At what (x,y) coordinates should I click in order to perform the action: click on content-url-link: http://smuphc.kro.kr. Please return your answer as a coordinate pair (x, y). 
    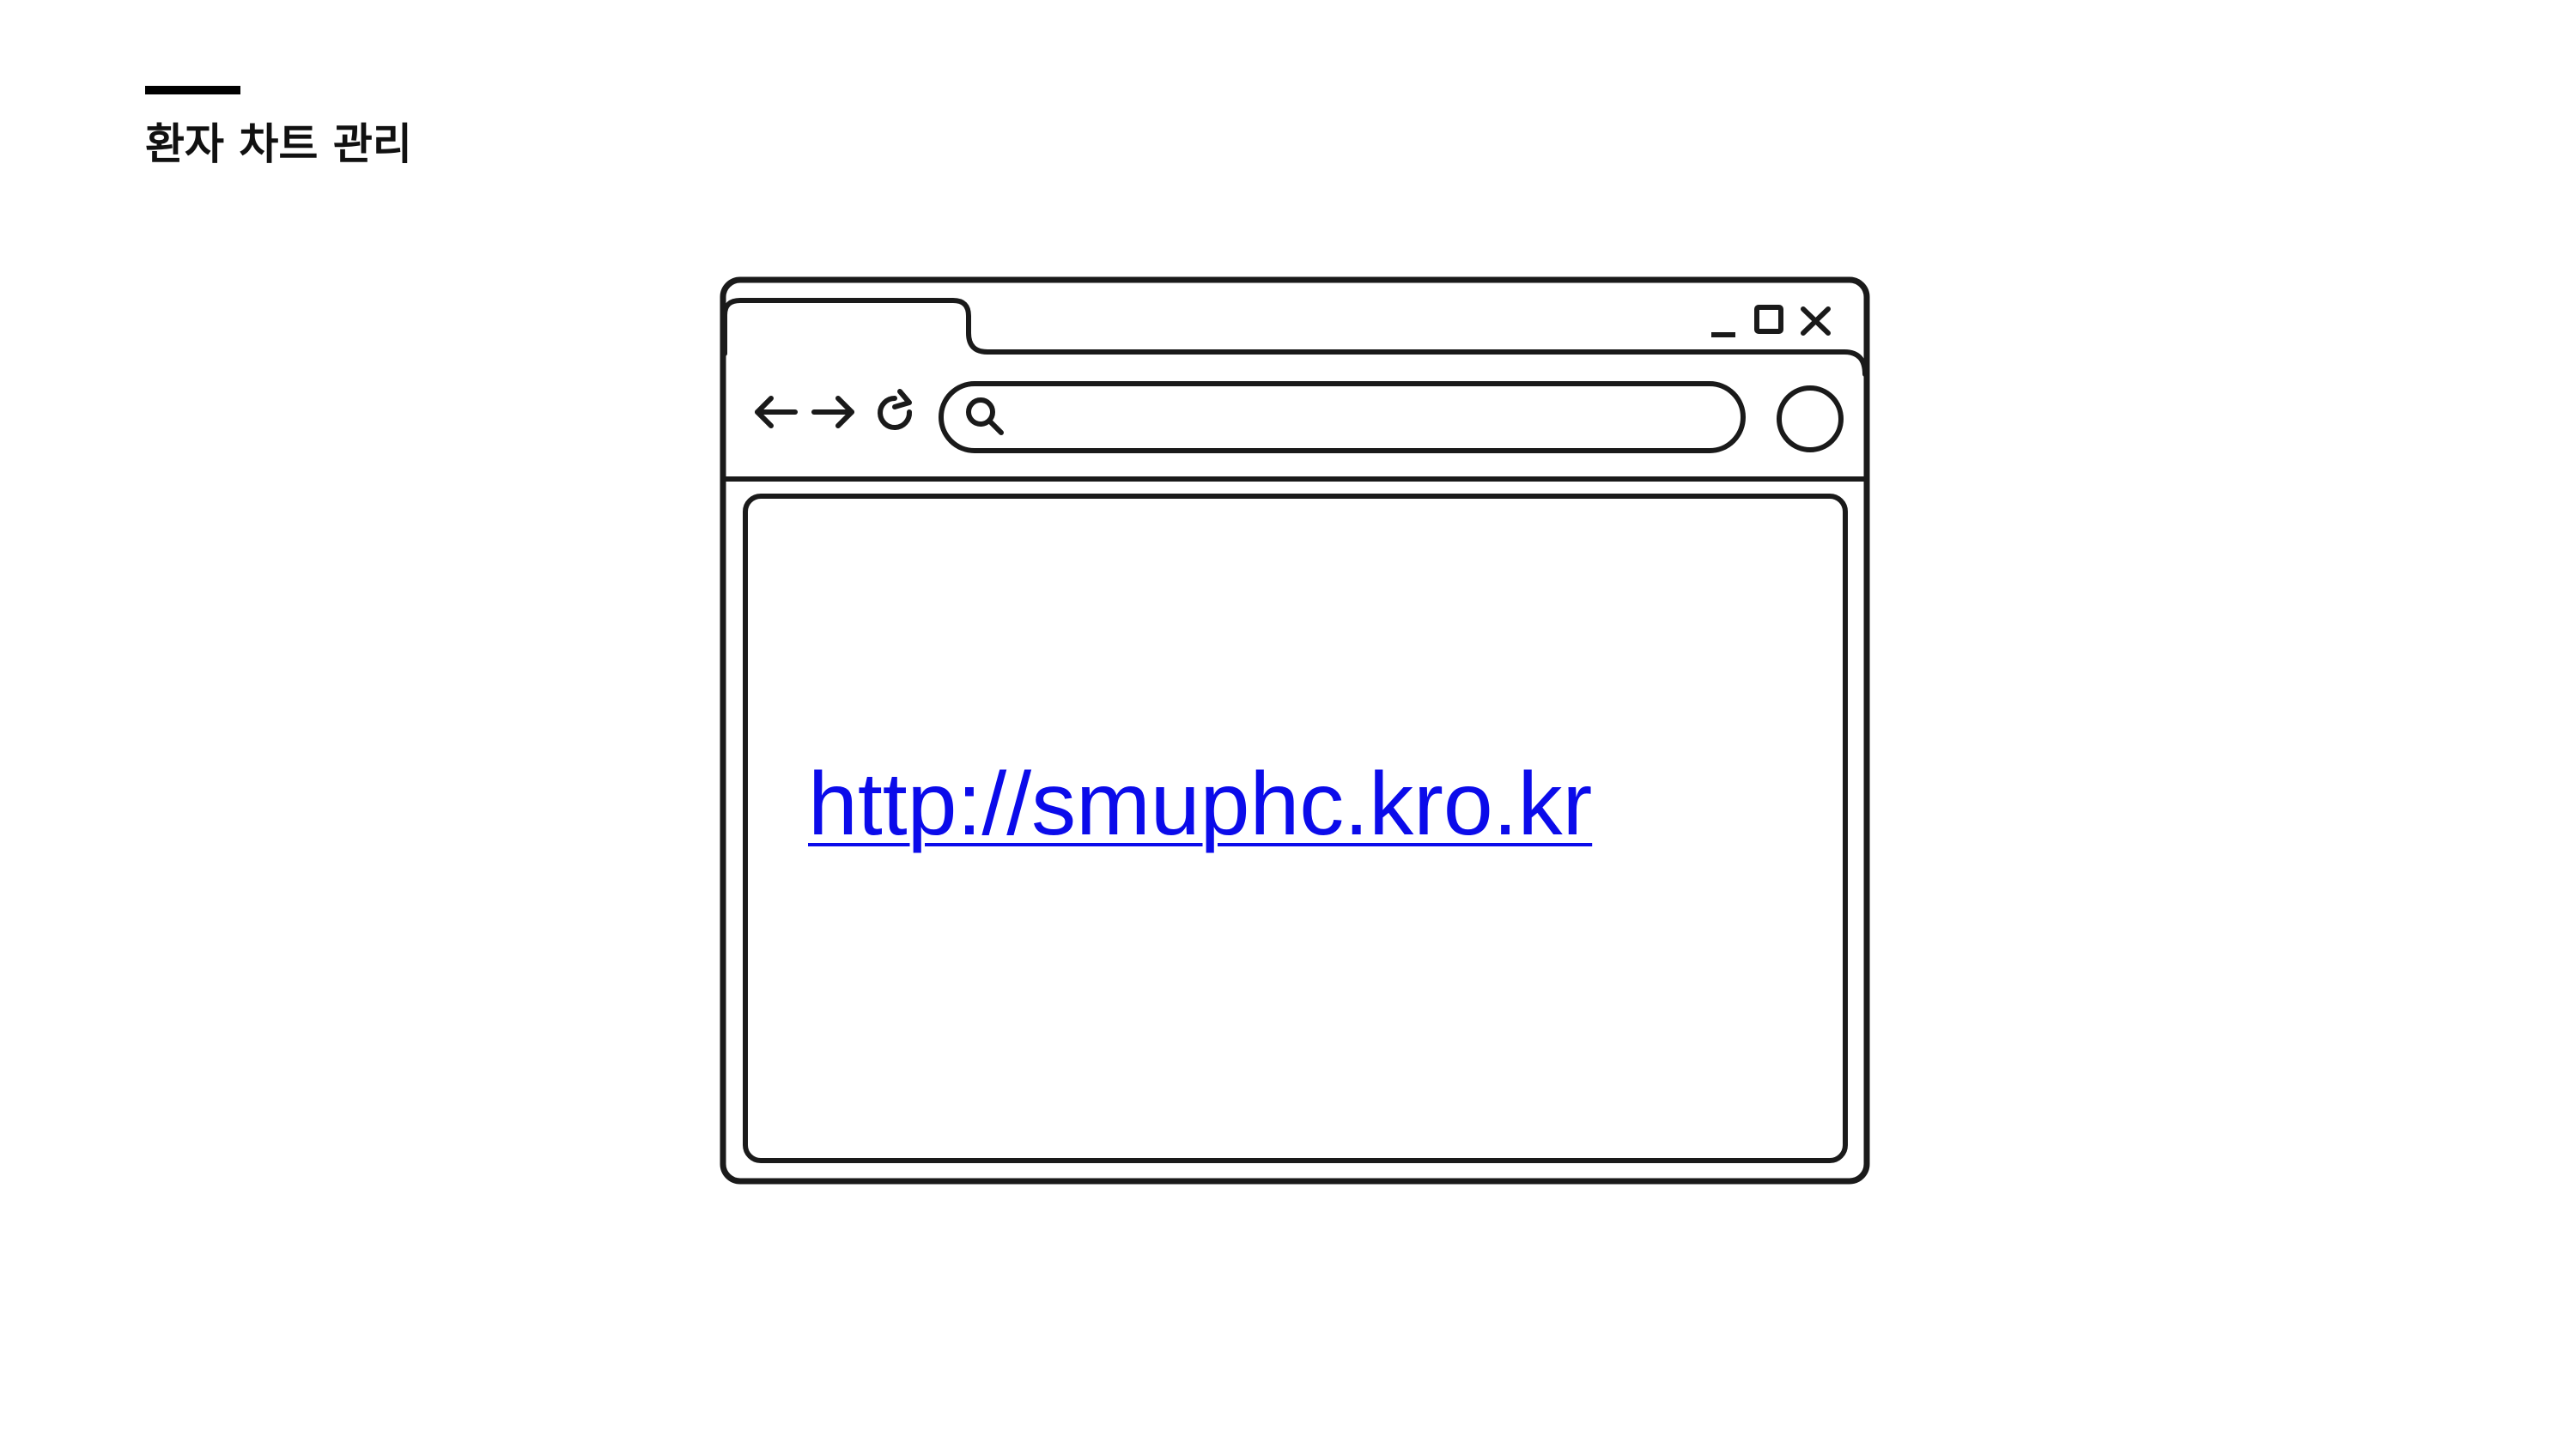
    Looking at the image, I should click on (1200, 804).